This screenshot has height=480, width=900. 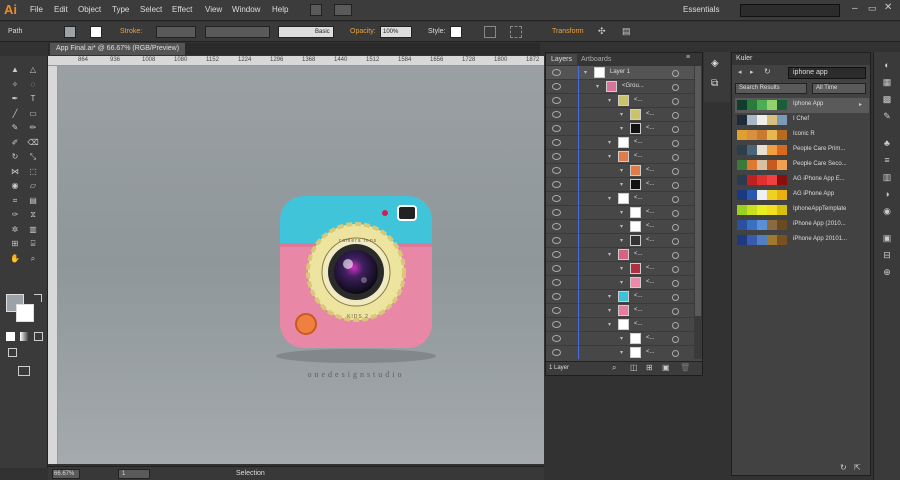 I want to click on zoom-select: 66.67%, so click(x=66, y=474).